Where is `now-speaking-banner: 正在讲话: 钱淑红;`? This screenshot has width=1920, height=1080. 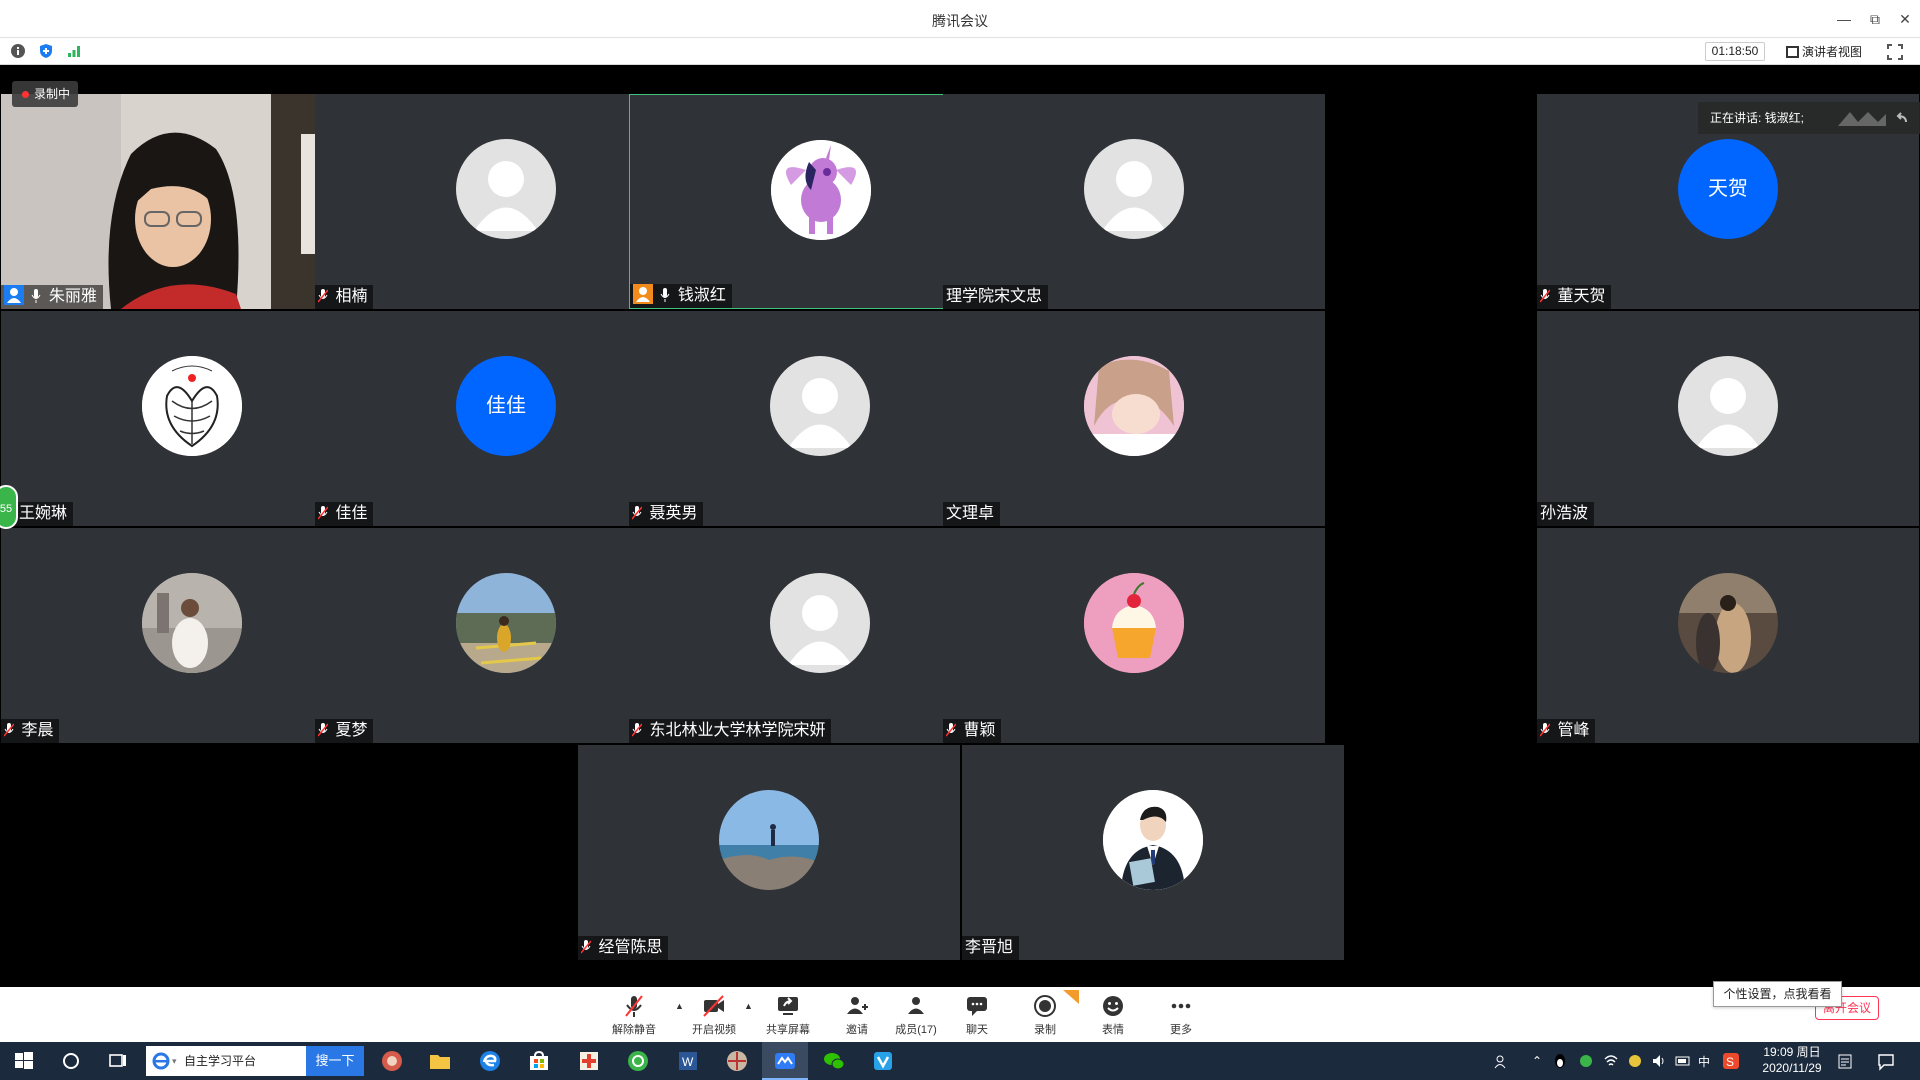
now-speaking-banner: 正在讲话: 钱淑红; is located at coordinates (1809, 118).